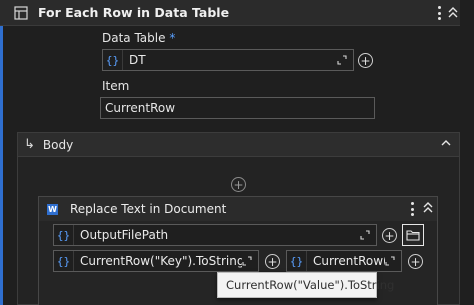 This screenshot has width=474, height=305. What do you see at coordinates (58, 144) in the screenshot?
I see `body-title: Body` at bounding box center [58, 144].